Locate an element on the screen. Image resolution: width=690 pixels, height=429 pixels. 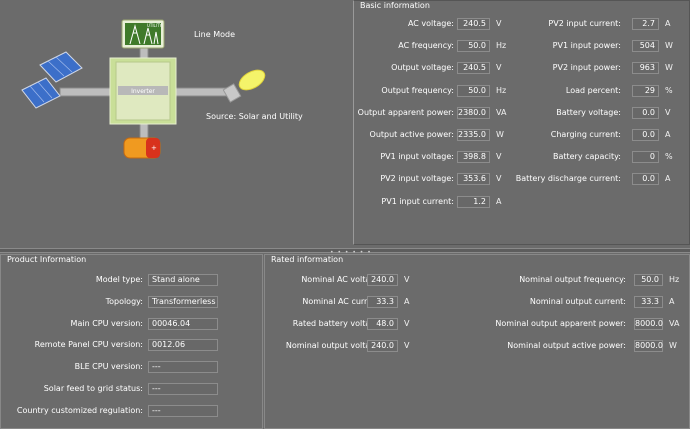
field-value: 2.7 is located at coordinates (645, 24).